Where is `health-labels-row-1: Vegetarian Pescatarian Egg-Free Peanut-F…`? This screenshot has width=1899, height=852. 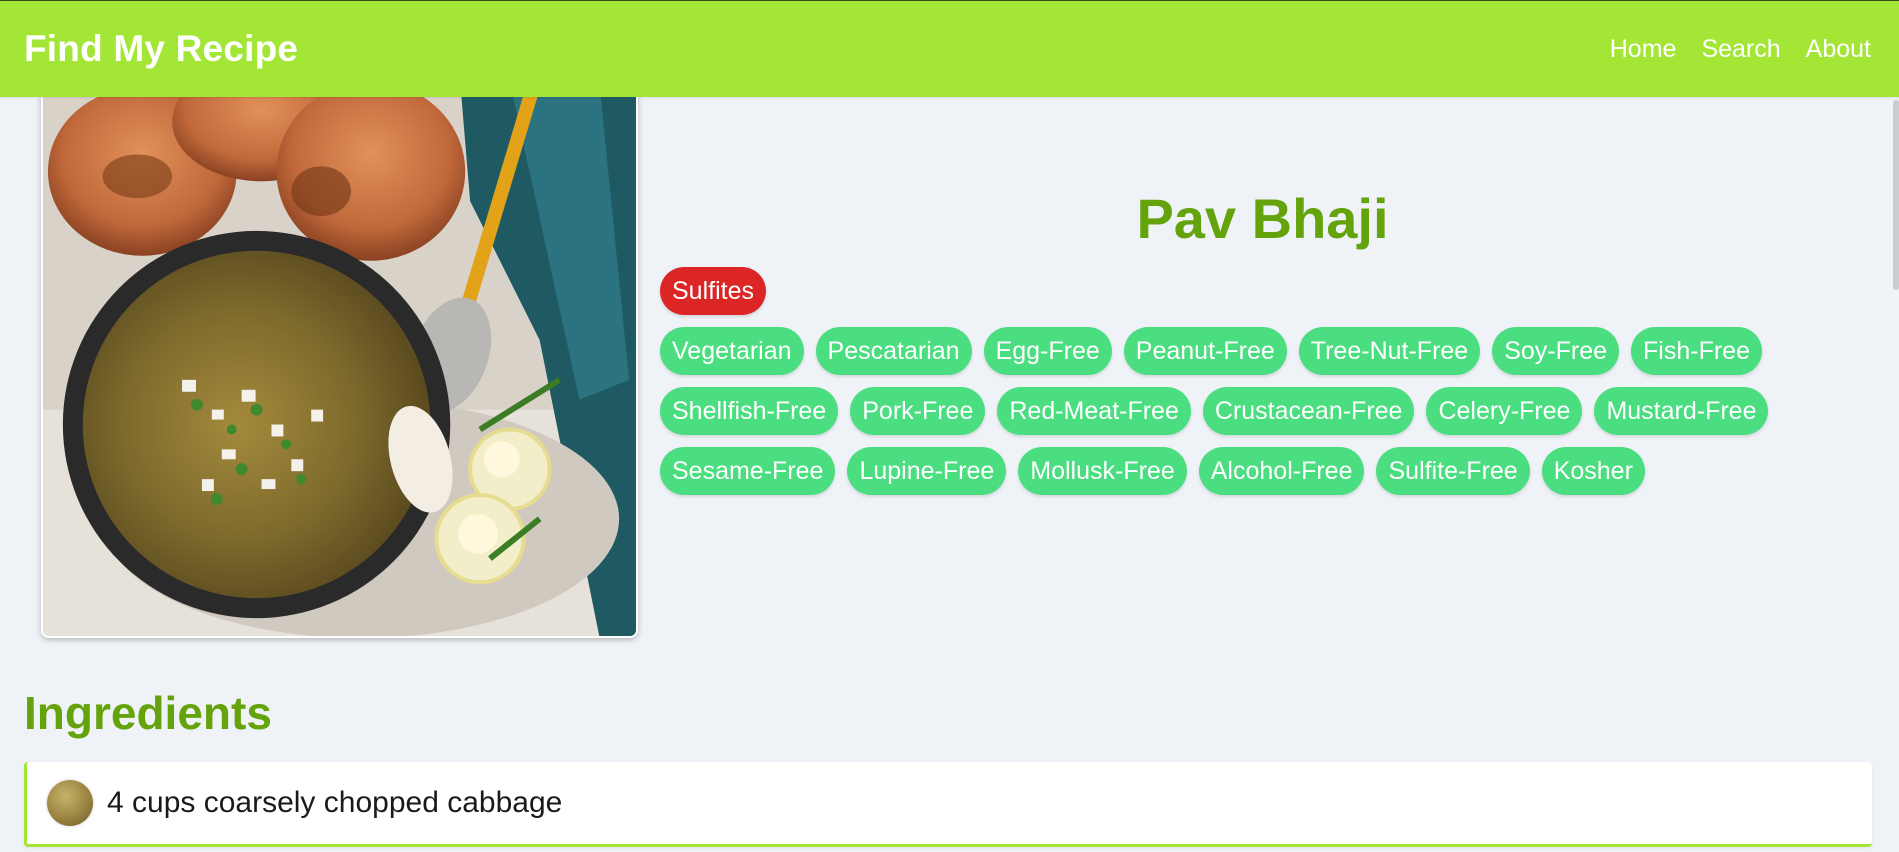 health-labels-row-1: Vegetarian Pescatarian Egg-Free Peanut-F… is located at coordinates (1211, 351).